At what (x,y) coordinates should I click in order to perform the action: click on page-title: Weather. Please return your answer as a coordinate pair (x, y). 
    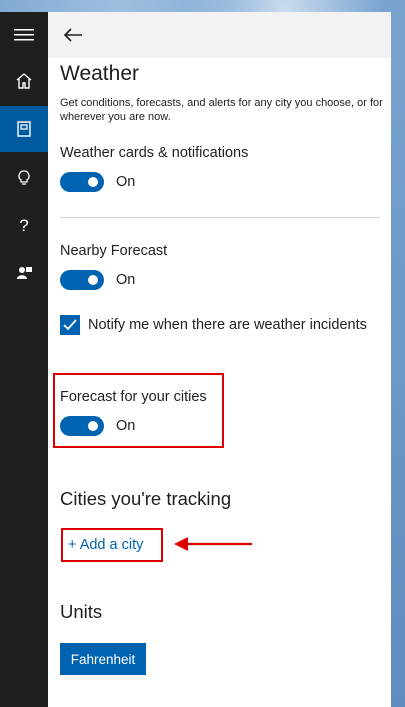
    Looking at the image, I should click on (99, 73).